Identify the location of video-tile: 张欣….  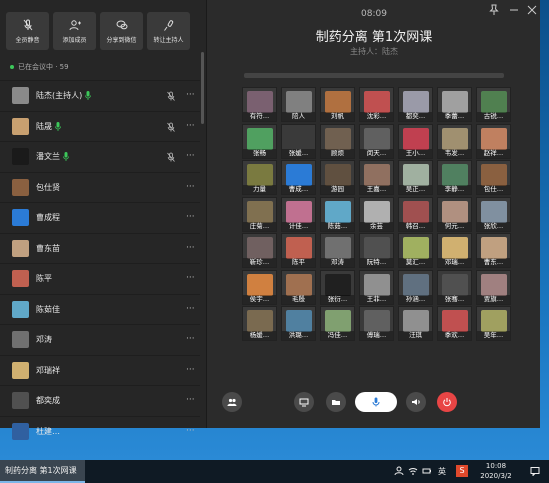
(493, 214).